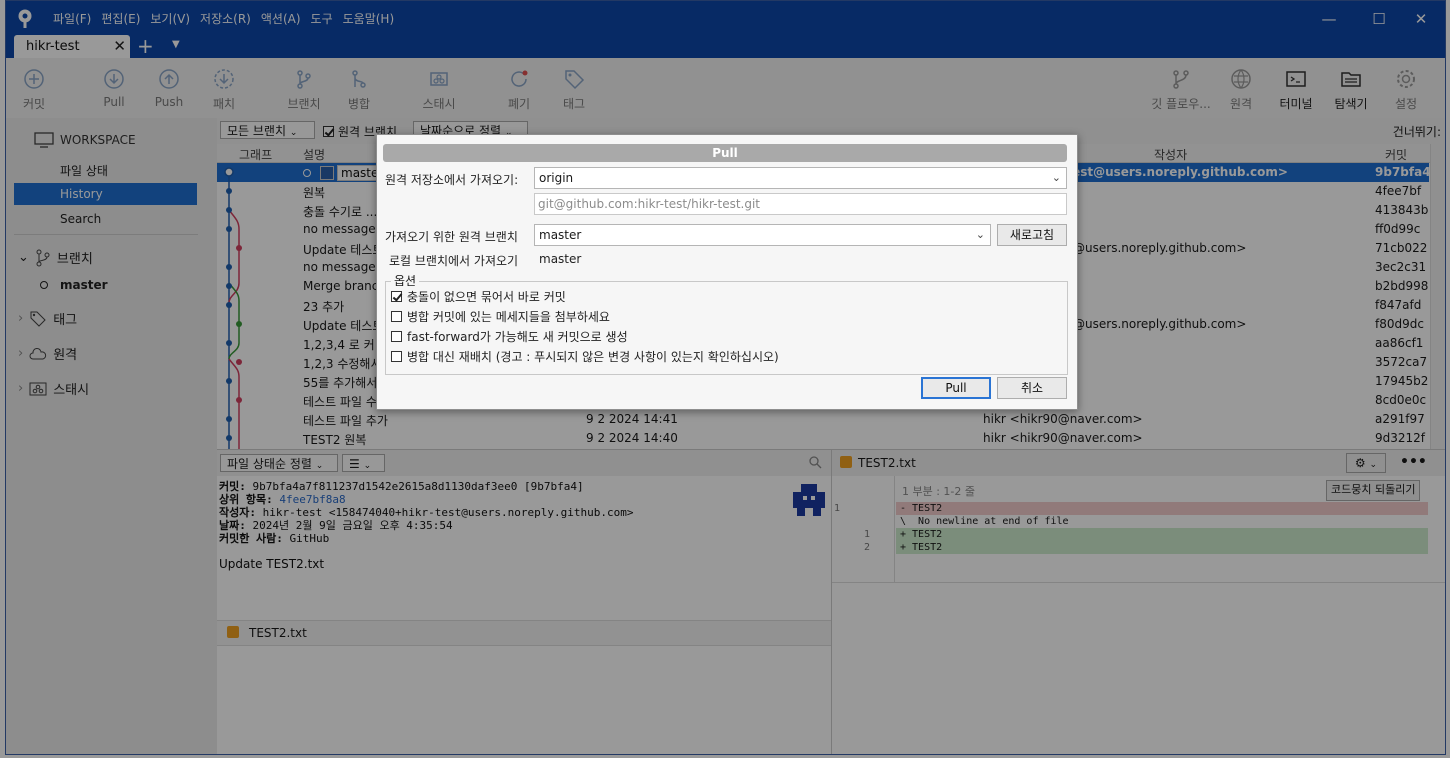  What do you see at coordinates (486, 297) in the screenshot?
I see `option-label: 충돌이 없으면 묶어서 바로 커밋` at bounding box center [486, 297].